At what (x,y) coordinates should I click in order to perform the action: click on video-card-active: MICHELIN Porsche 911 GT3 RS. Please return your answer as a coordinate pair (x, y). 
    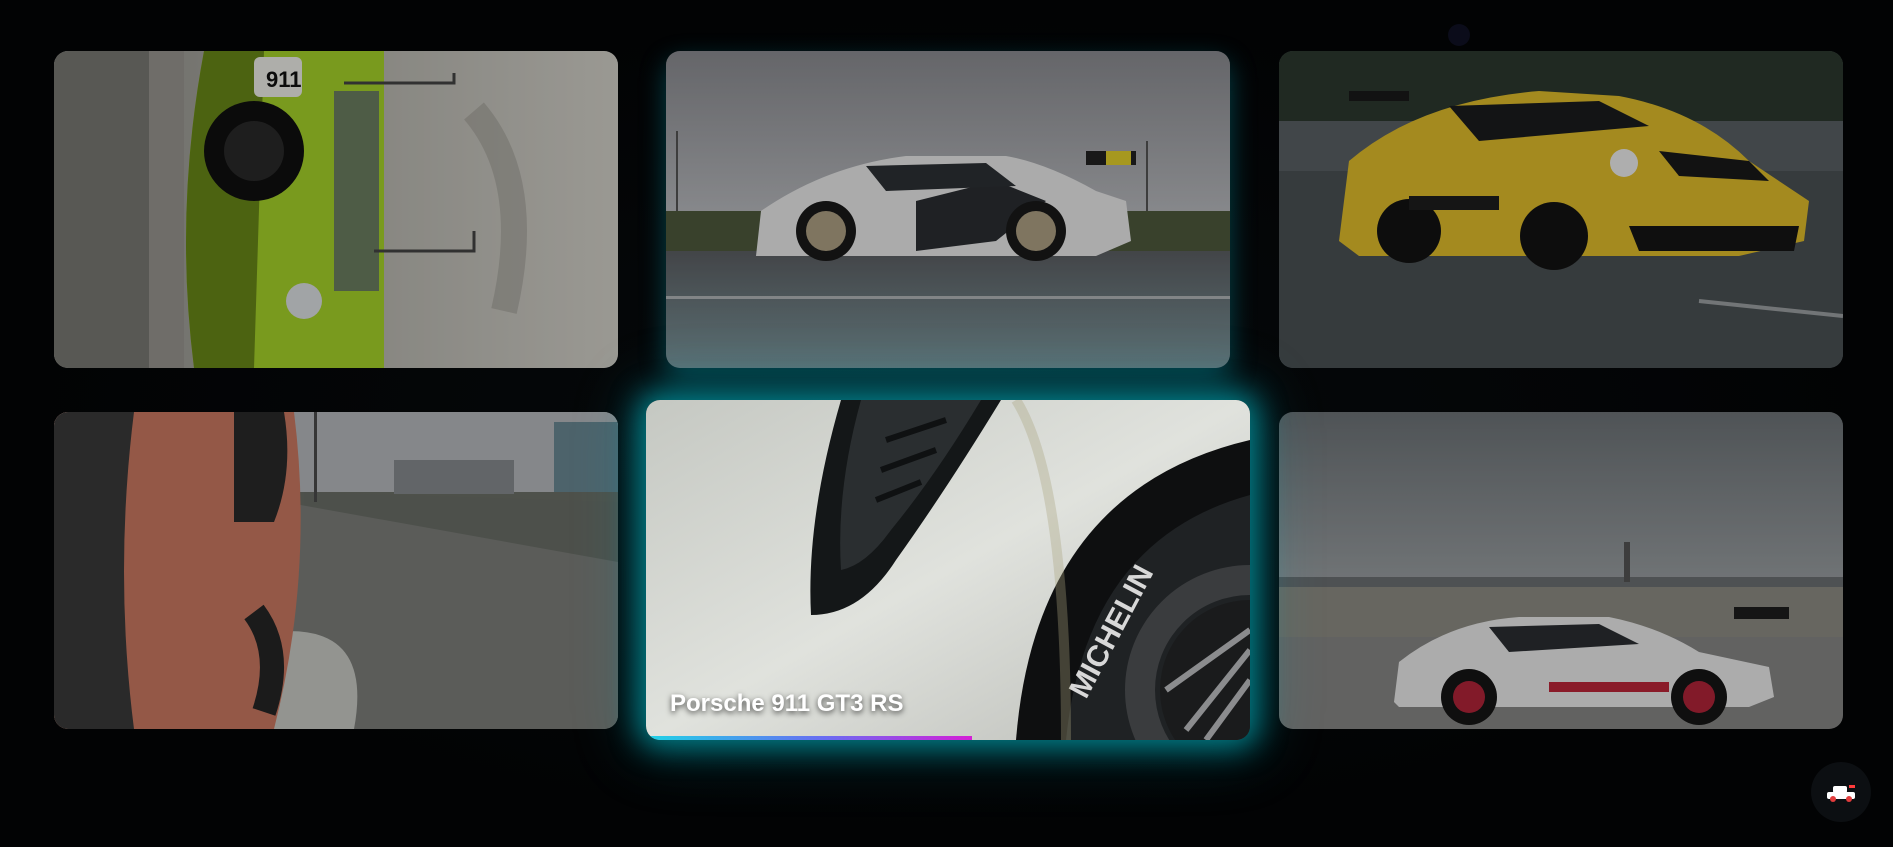
    Looking at the image, I should click on (948, 570).